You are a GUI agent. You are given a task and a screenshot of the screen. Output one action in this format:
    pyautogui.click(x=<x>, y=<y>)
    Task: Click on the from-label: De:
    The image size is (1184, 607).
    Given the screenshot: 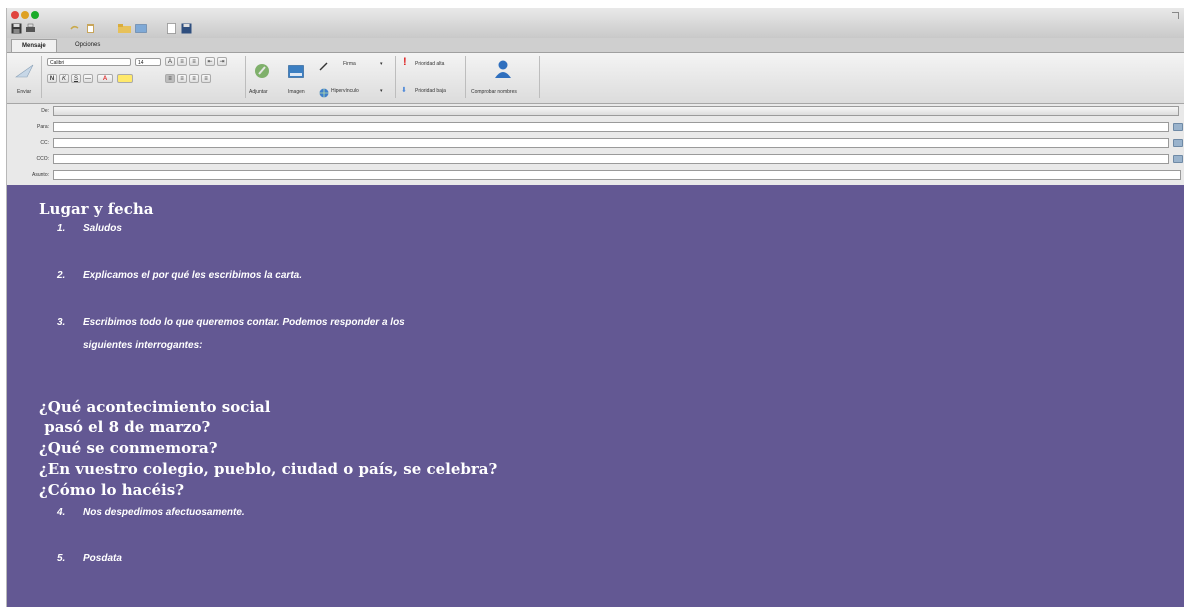 What is the action you would take?
    pyautogui.click(x=45, y=111)
    